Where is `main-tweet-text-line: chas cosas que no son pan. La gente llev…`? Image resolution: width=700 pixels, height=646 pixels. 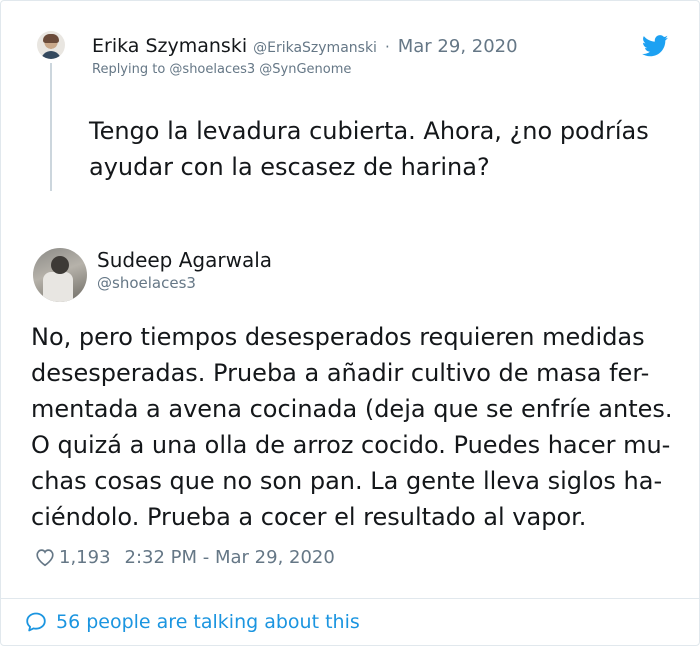 main-tweet-text-line: chas cosas que no son pan. La gente llev… is located at coordinates (347, 481).